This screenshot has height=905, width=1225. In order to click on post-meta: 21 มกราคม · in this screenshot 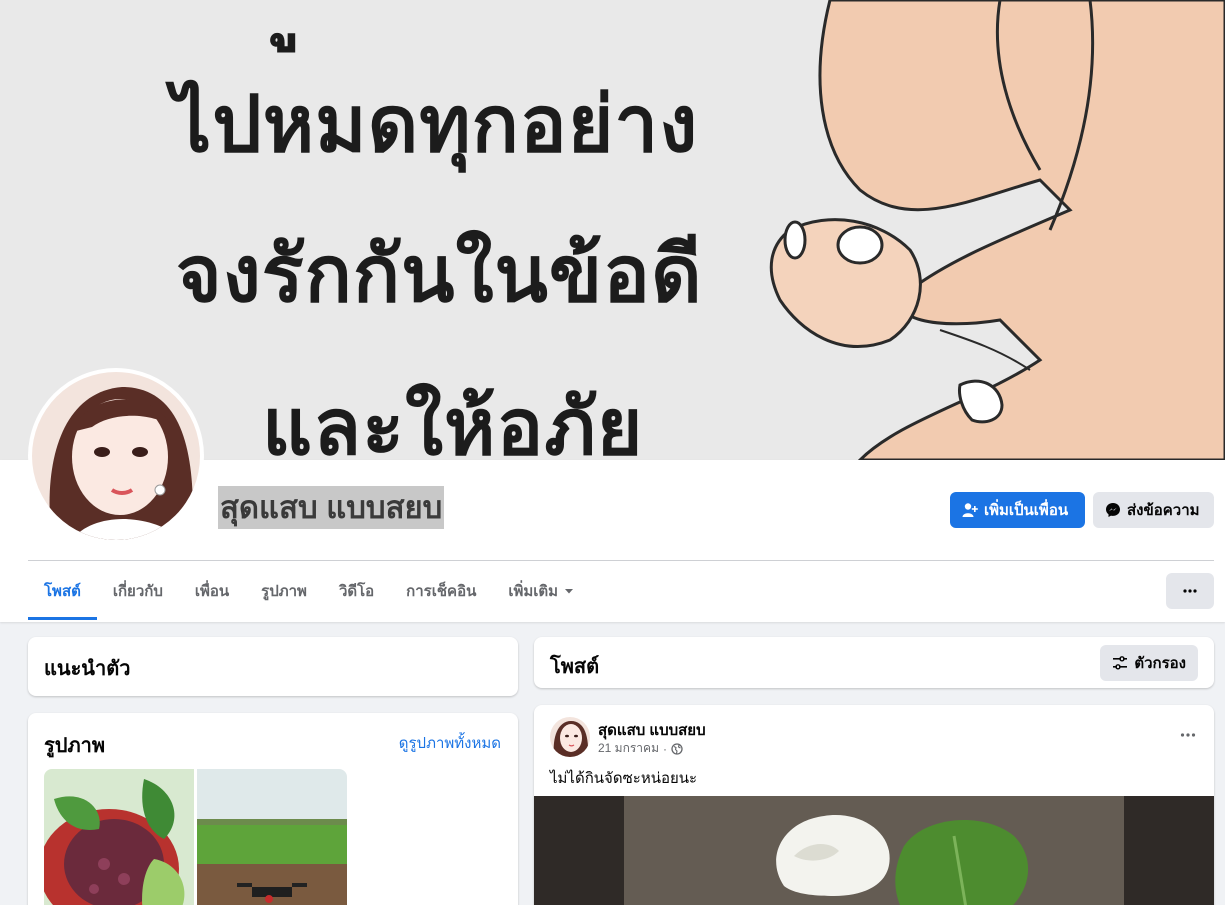, I will do `click(640, 748)`.